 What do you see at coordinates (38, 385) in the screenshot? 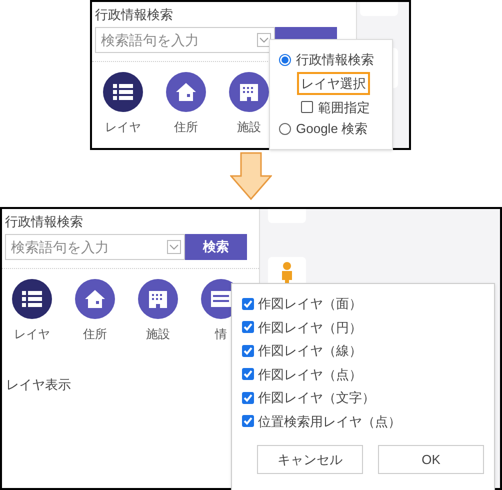
I see `section-title: レイヤ表示` at bounding box center [38, 385].